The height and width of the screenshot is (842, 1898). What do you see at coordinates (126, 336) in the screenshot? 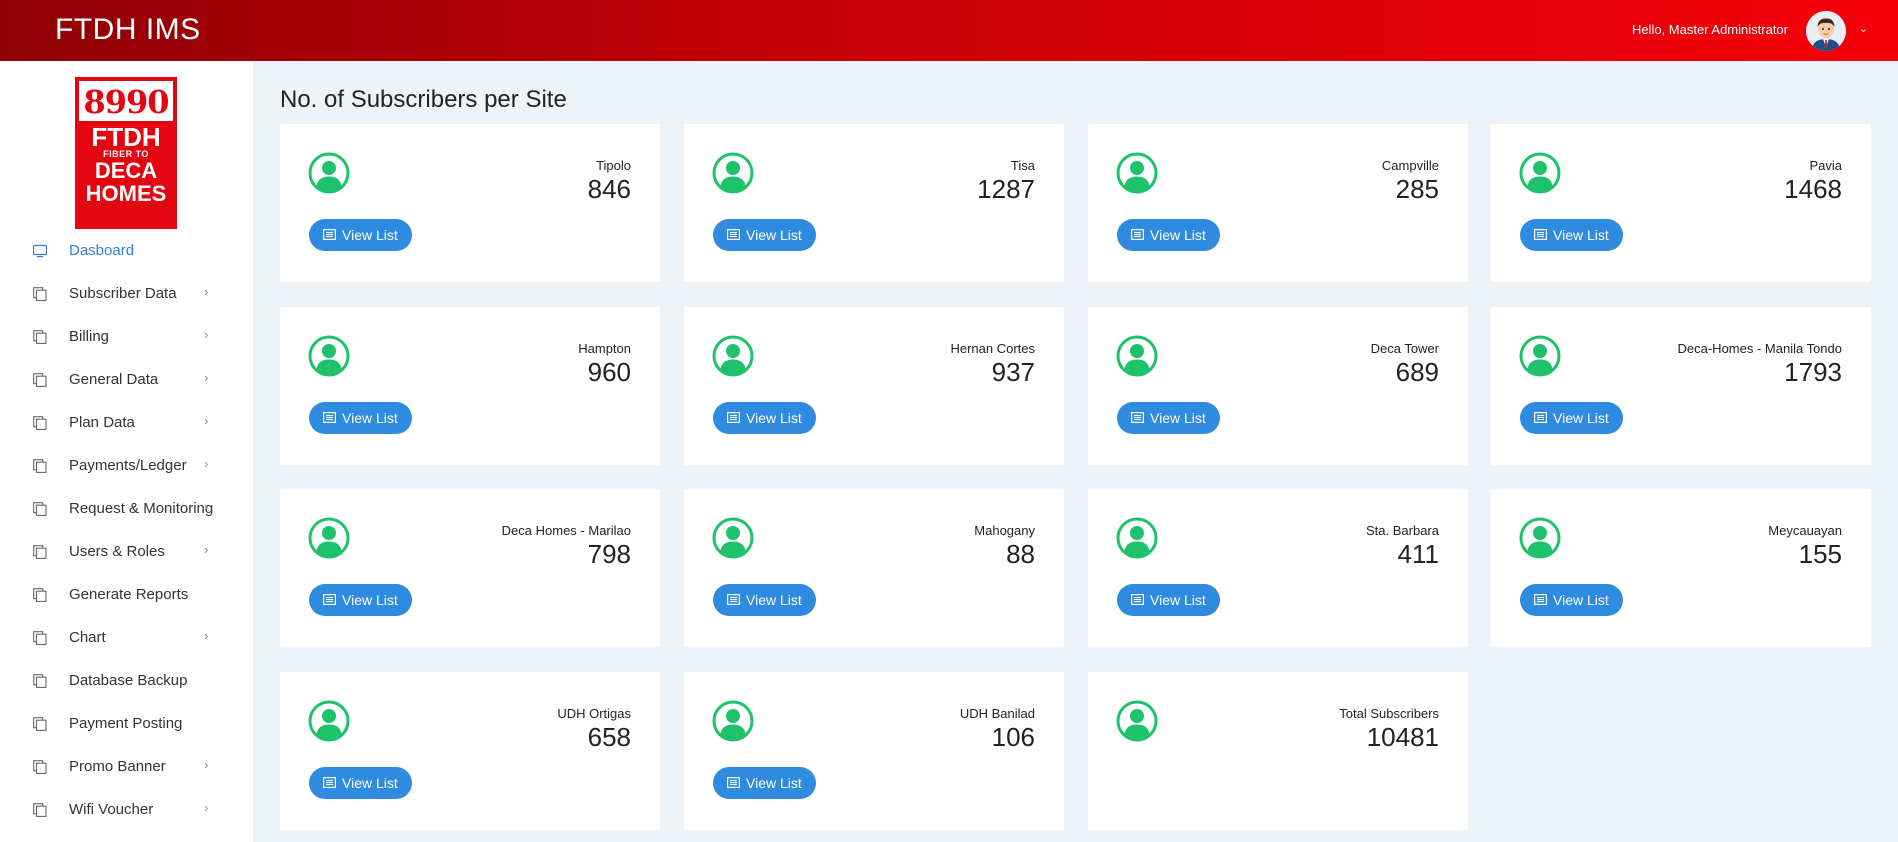
I see `sidebar-item-billing: Billing ›` at bounding box center [126, 336].